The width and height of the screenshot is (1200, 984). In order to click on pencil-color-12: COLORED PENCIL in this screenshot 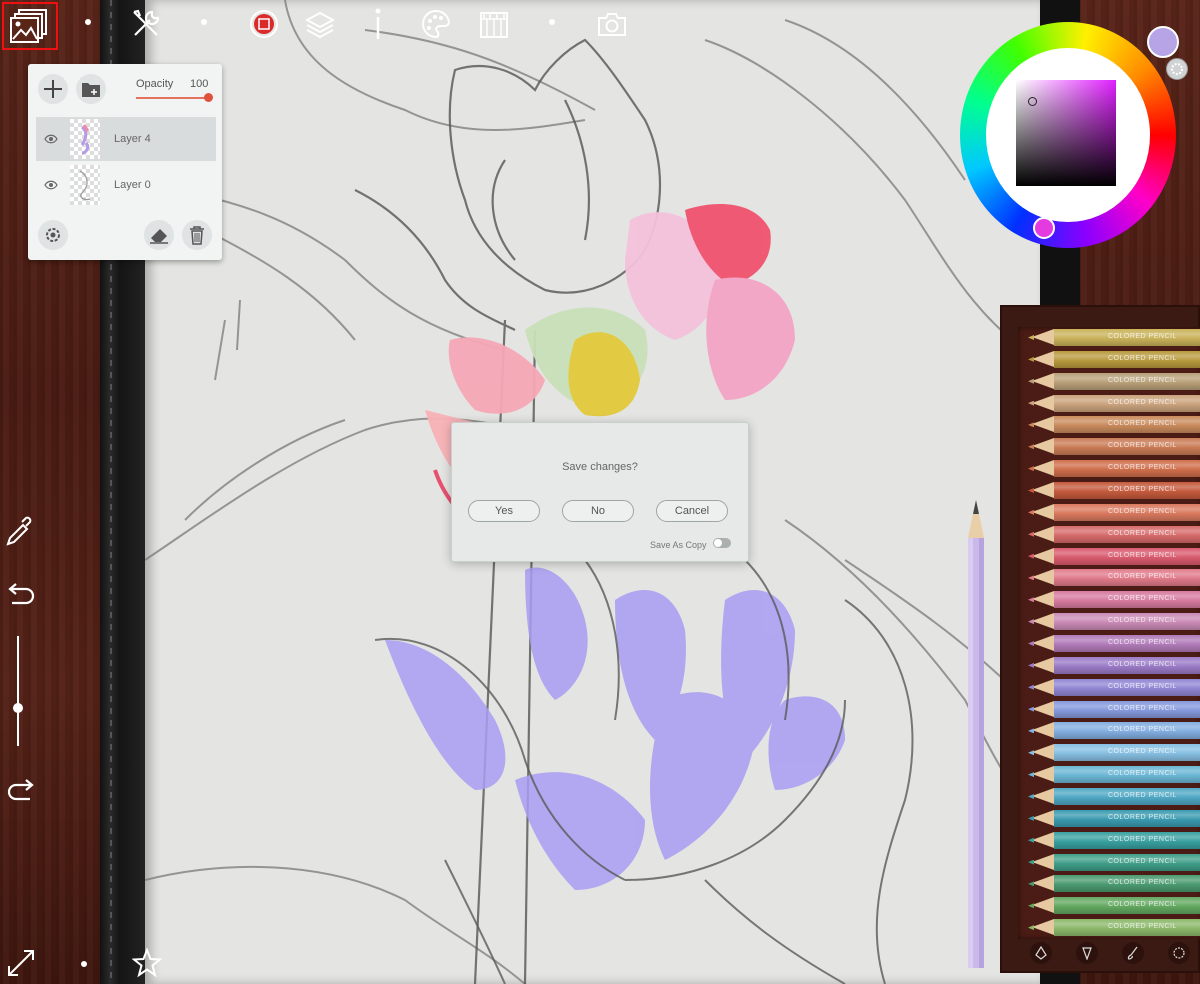, I will do `click(1109, 578)`.